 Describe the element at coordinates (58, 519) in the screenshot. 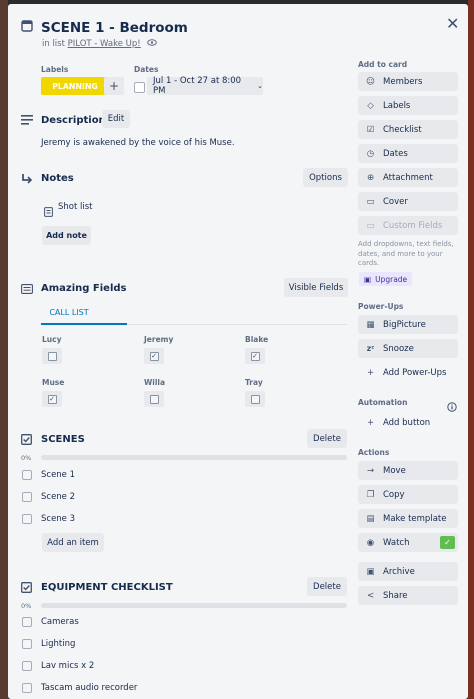

I see `scene-3-item: Scene 3` at that location.